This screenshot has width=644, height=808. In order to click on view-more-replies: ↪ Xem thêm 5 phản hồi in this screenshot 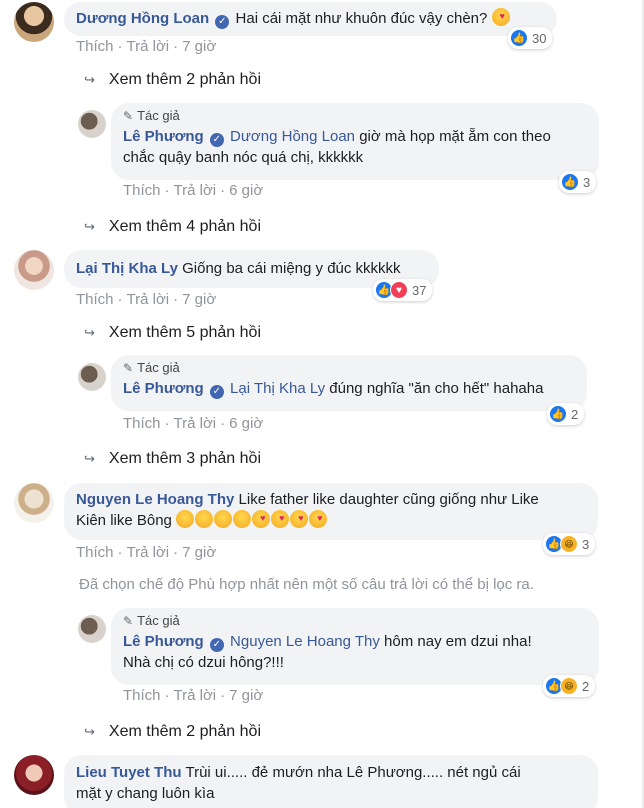, I will do `click(172, 333)`.